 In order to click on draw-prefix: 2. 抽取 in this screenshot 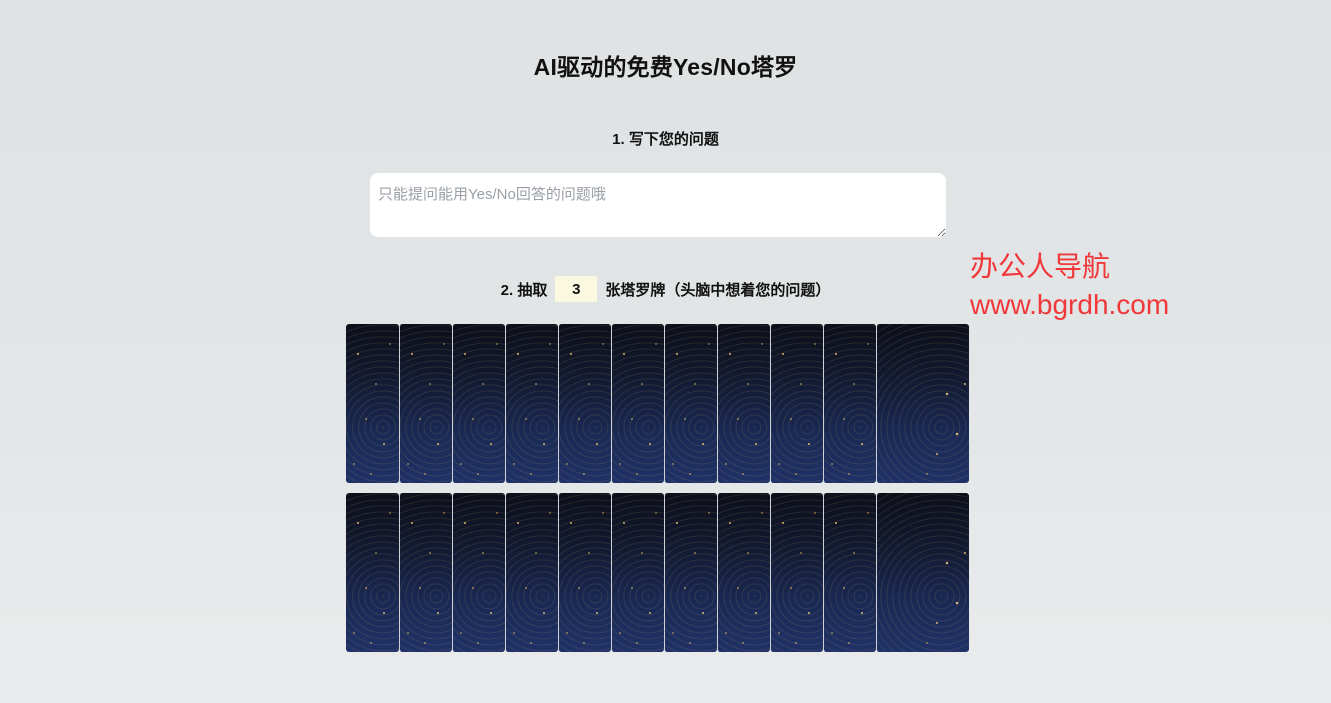, I will do `click(524, 290)`.